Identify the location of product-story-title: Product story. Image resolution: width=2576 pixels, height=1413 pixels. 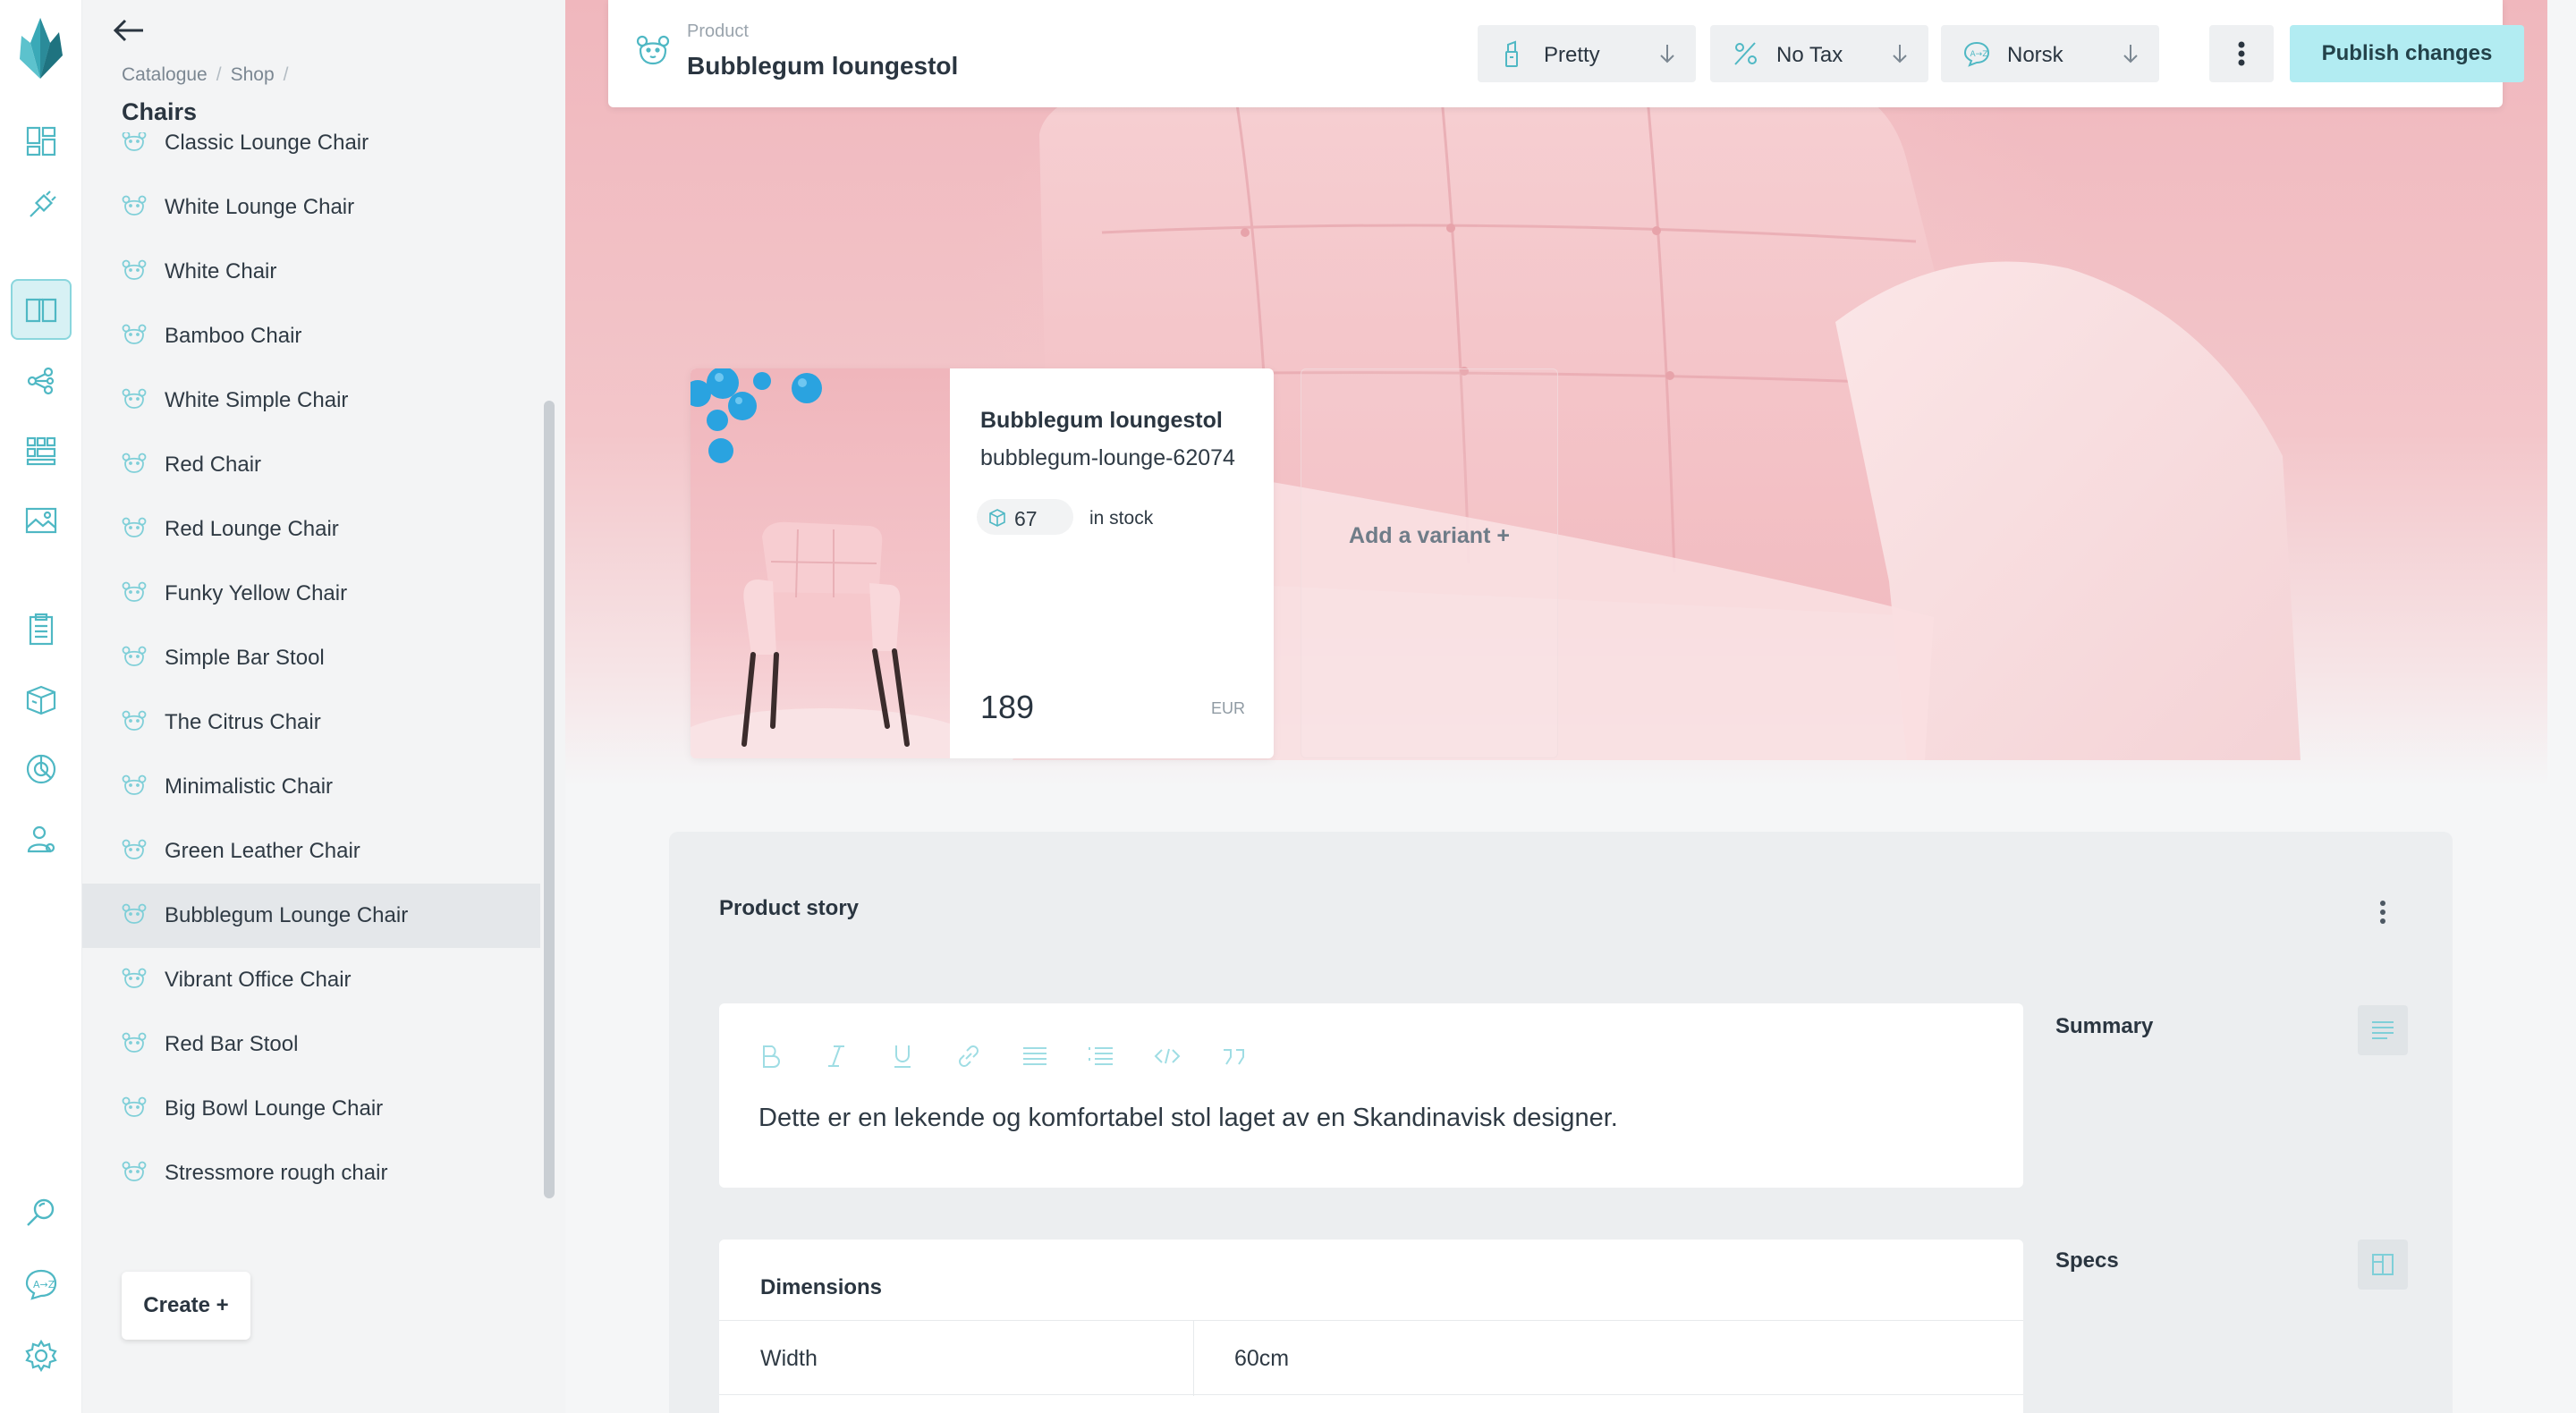
(789, 908).